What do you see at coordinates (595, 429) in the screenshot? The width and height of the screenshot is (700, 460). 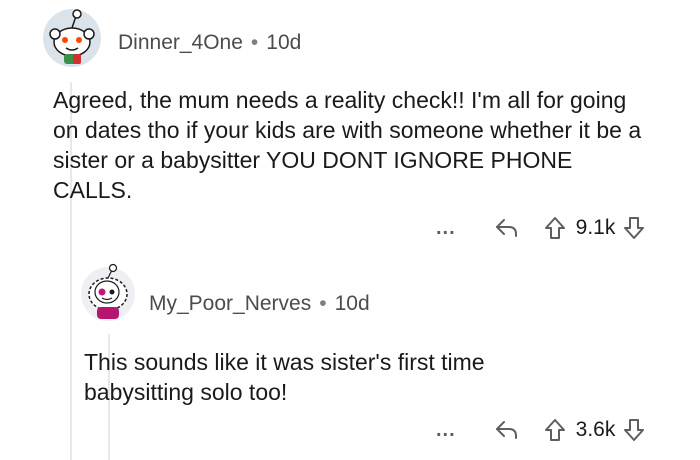 I see `vote-count: 3.6k` at bounding box center [595, 429].